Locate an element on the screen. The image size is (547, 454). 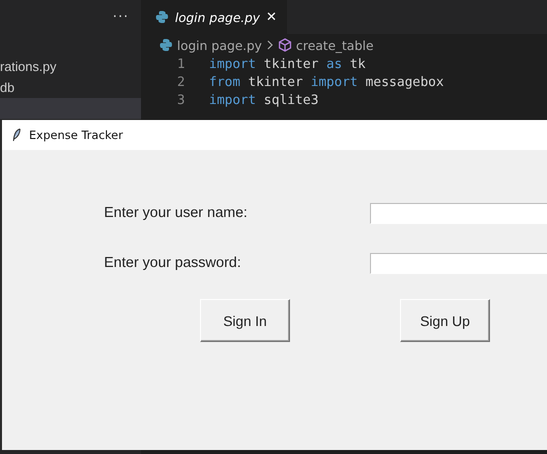
breadcrumb-item: create_table is located at coordinates (335, 45).